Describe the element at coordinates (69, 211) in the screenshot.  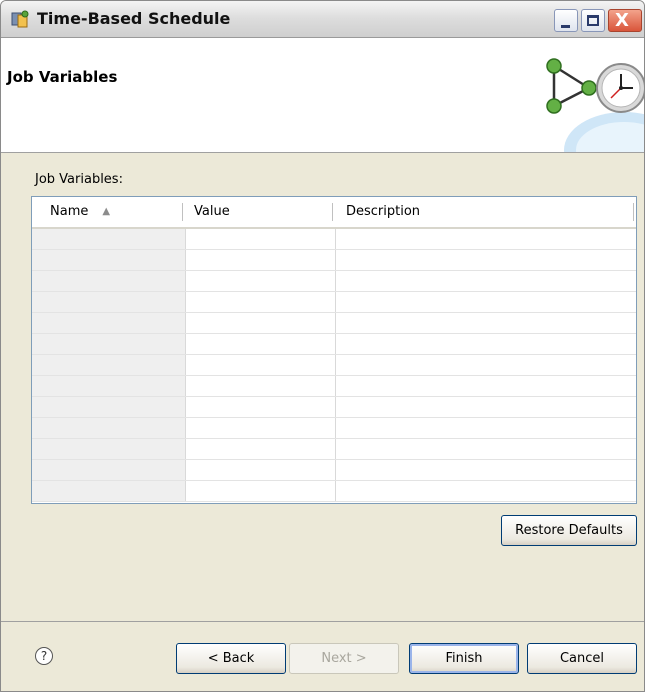
I see `column-header-name-label: Name` at that location.